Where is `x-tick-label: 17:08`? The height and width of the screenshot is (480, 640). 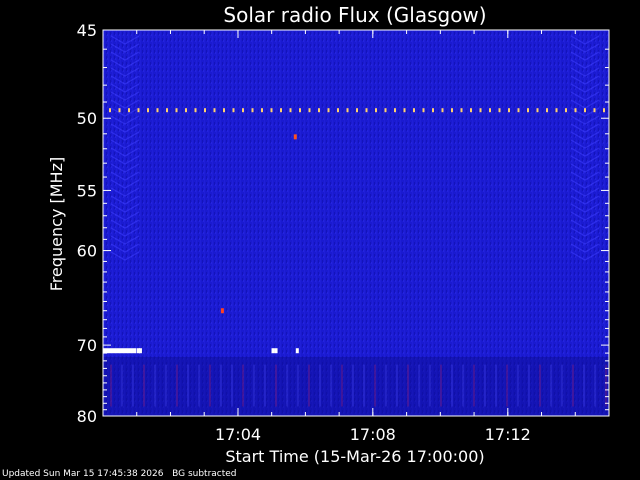 x-tick-label: 17:08 is located at coordinates (373, 434).